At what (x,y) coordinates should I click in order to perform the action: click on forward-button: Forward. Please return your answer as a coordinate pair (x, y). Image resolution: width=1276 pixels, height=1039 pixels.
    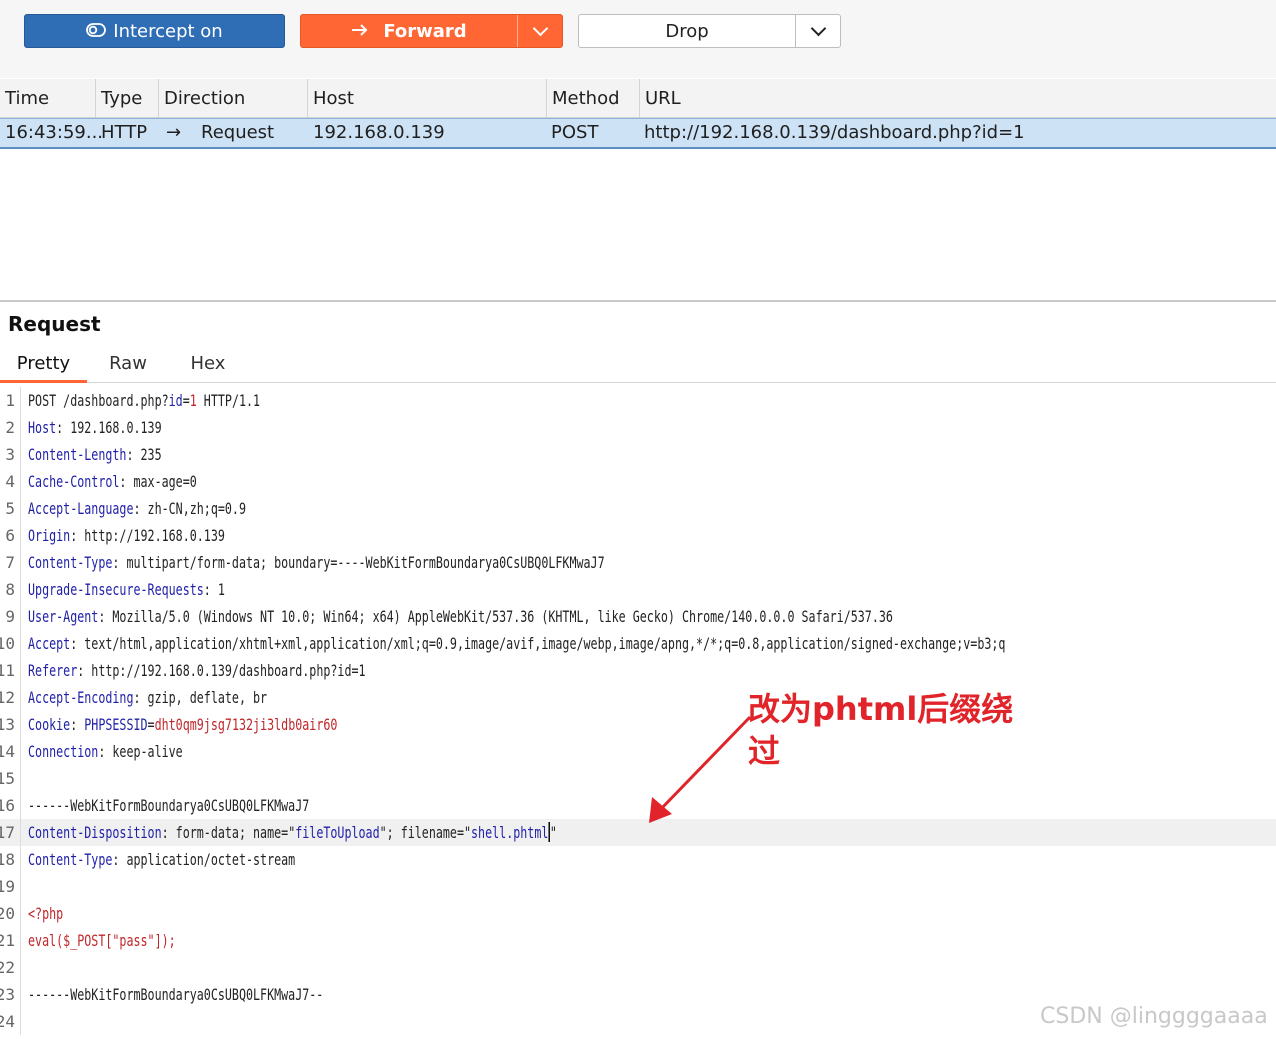
    Looking at the image, I should click on (431, 31).